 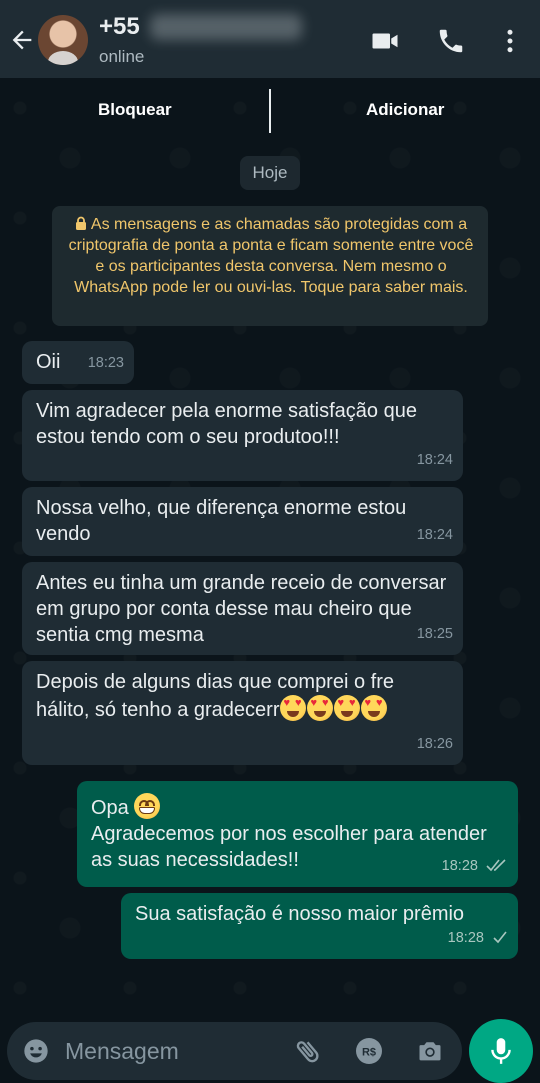 I want to click on double-check-icon, so click(x=496, y=865).